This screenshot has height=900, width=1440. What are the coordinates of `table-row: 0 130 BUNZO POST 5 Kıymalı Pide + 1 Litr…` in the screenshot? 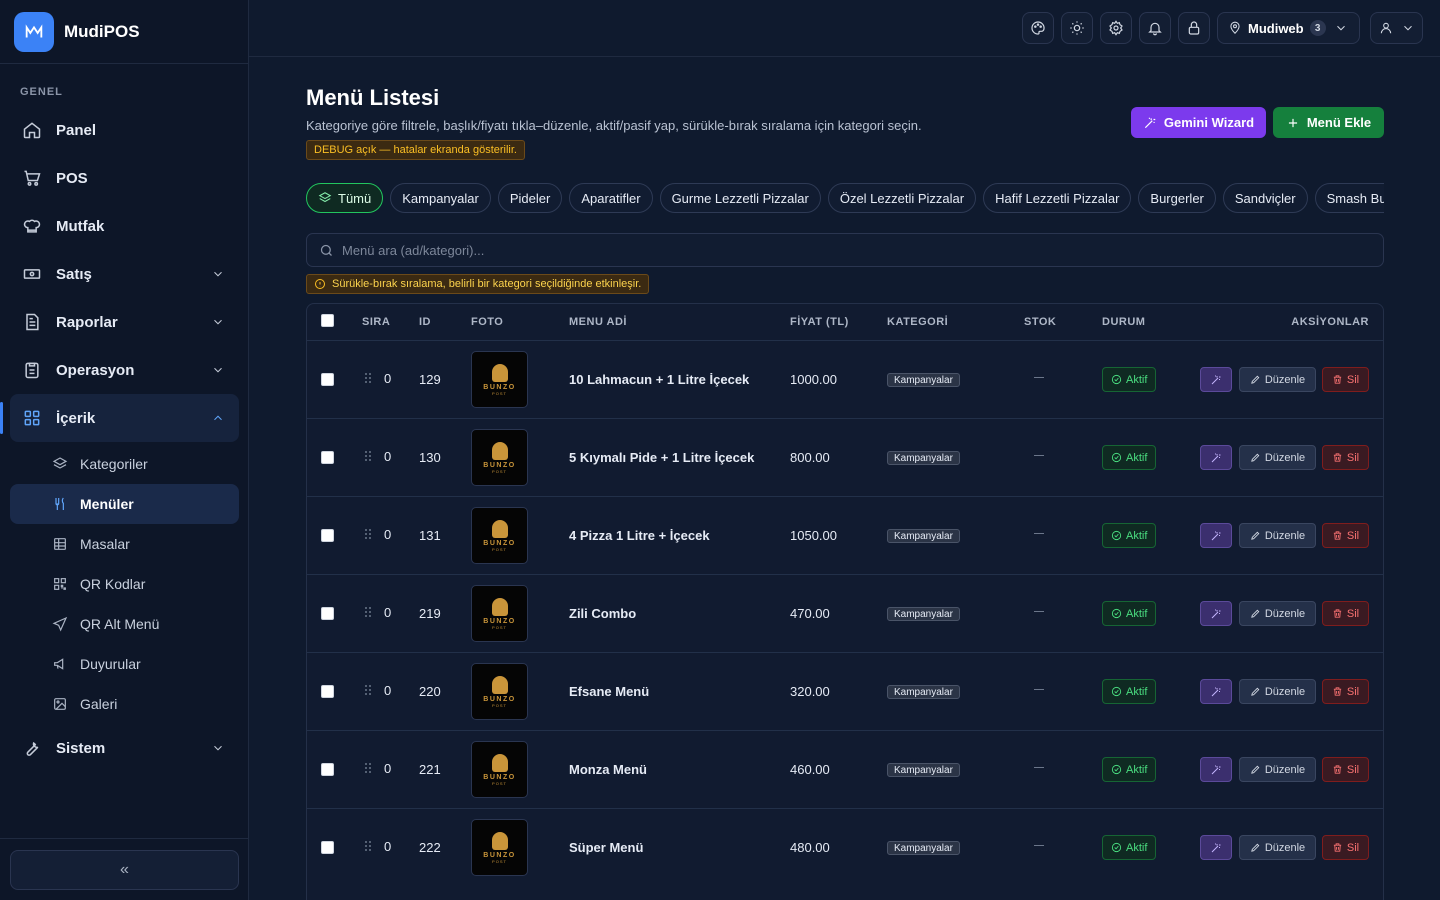 It's located at (845, 457).